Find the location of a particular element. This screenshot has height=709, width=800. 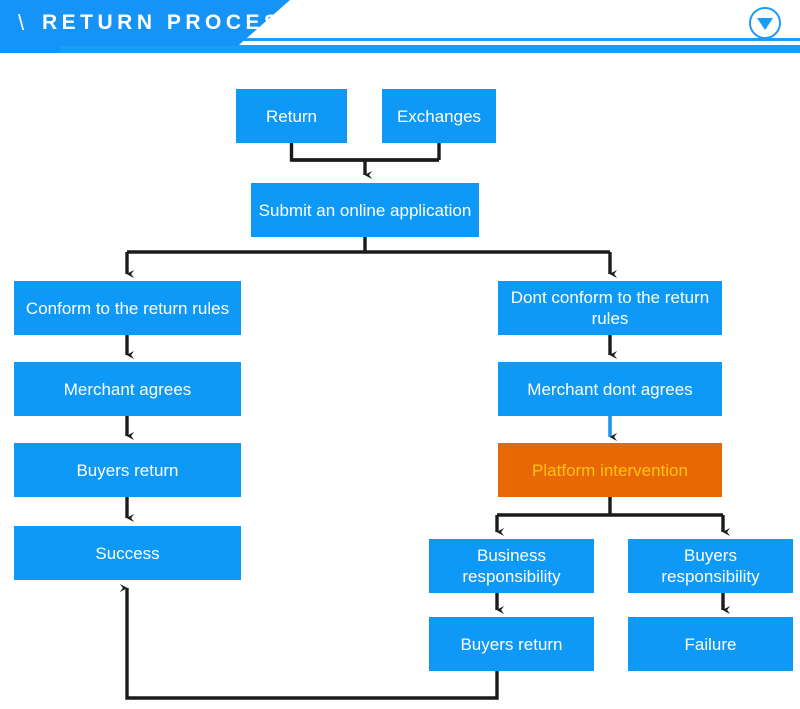

page-title: RETURN PROCESS is located at coordinates (172, 22).